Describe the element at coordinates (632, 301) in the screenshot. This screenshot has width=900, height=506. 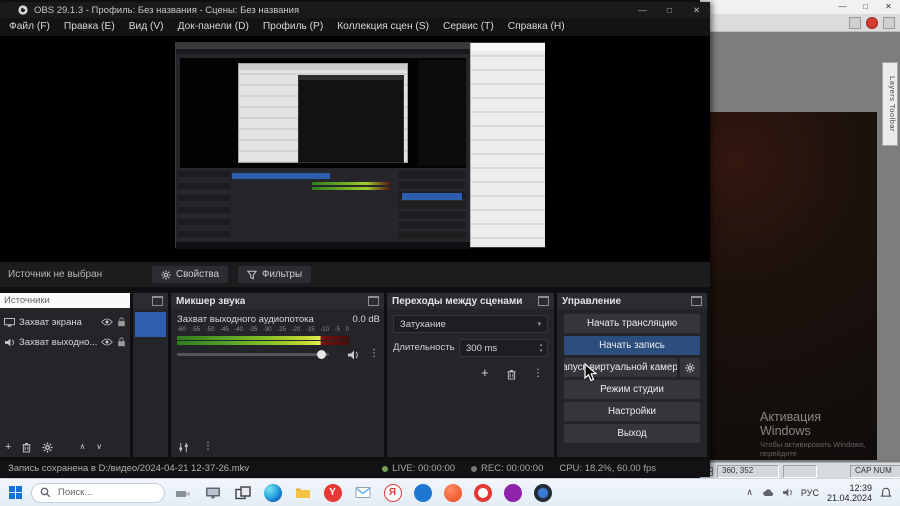
I see `controls-dock-header: Управление` at that location.